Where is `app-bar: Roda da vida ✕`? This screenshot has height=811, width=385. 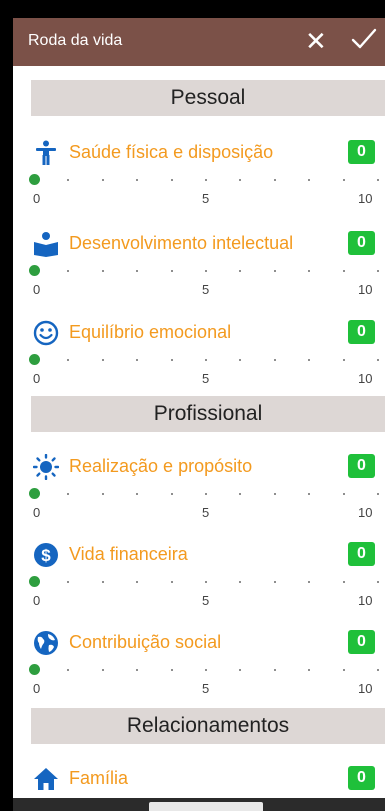
app-bar: Roda da vida ✕ is located at coordinates (199, 42).